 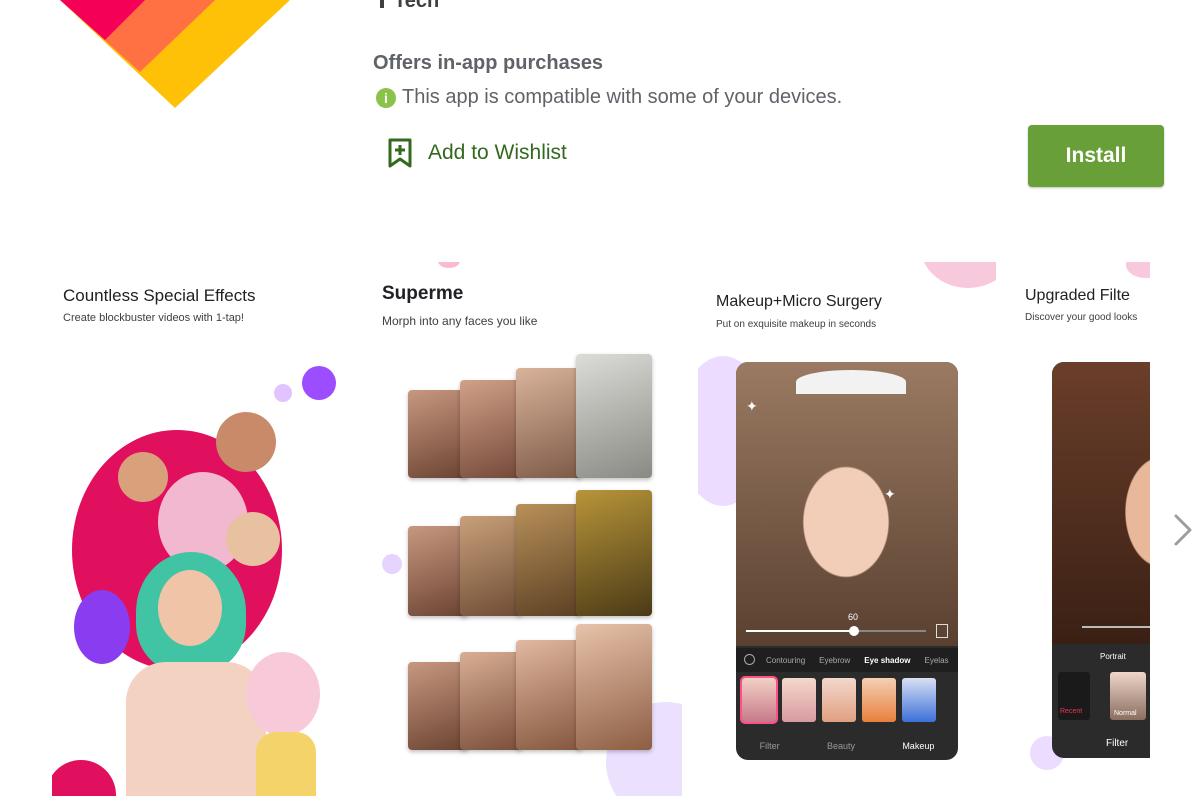 I want to click on category-eyebrow: Eyebrow, so click(x=834, y=660).